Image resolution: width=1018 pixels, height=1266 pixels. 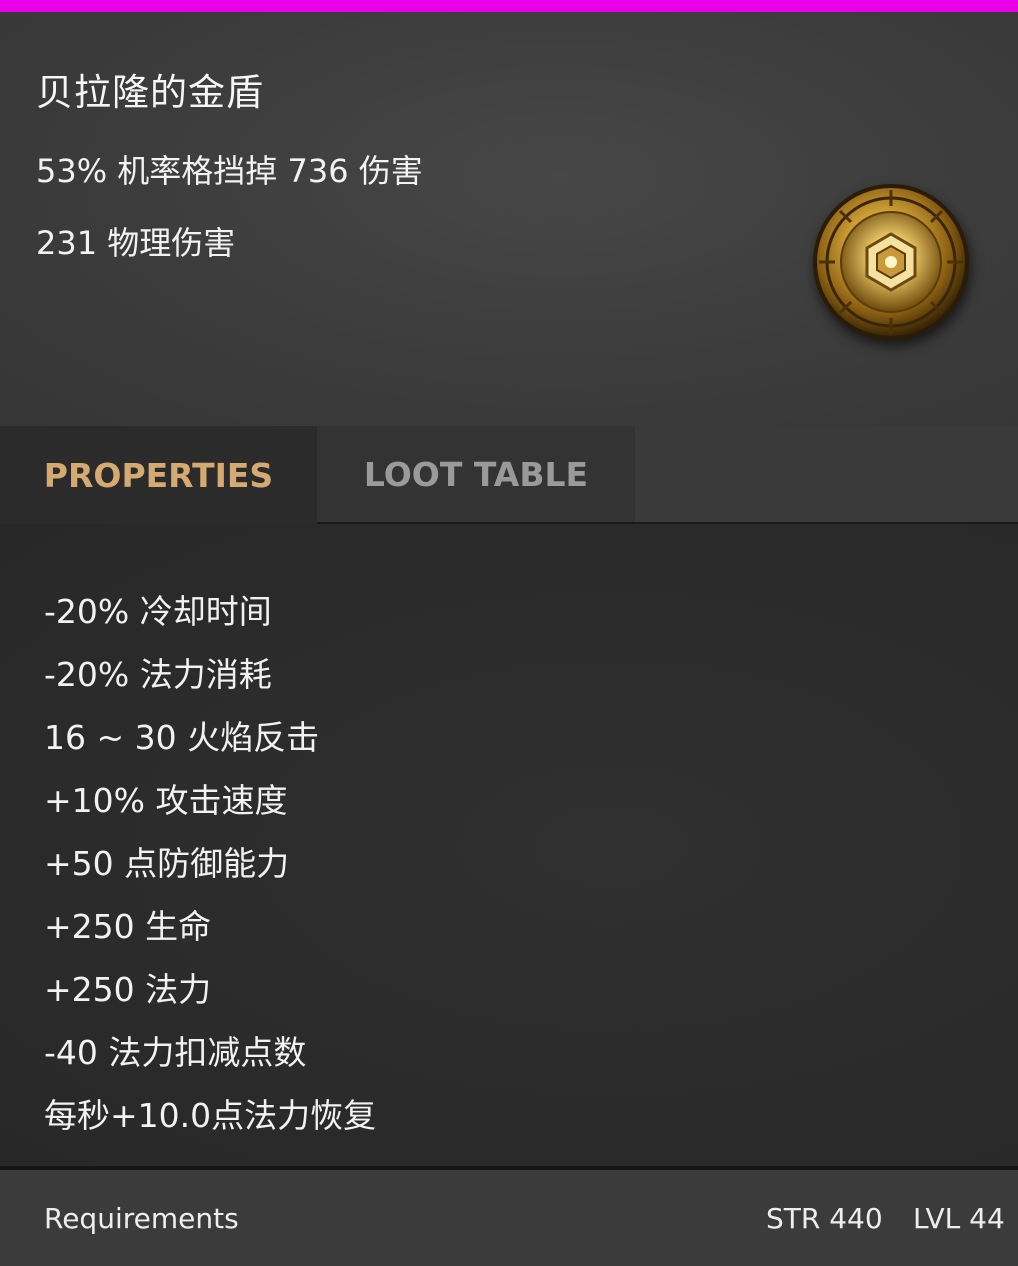 I want to click on tab-properties: PROPERTIES, so click(x=158, y=475).